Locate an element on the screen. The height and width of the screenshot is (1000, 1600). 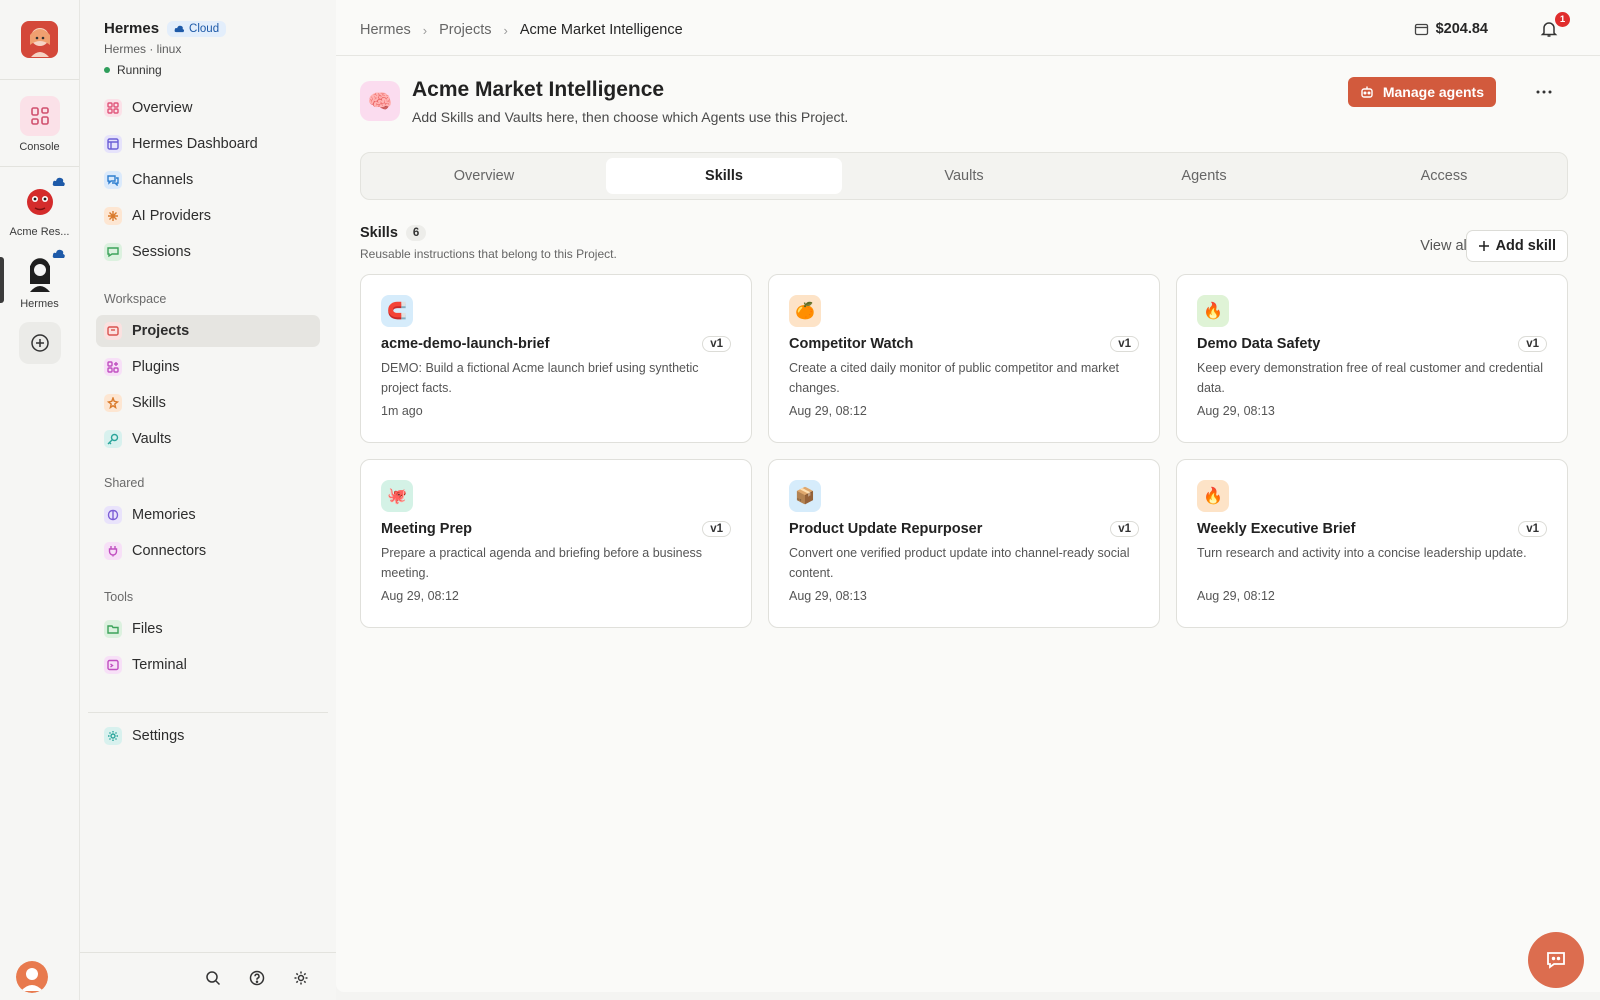
sidebar-item-sessions: Sessions is located at coordinates (208, 252).